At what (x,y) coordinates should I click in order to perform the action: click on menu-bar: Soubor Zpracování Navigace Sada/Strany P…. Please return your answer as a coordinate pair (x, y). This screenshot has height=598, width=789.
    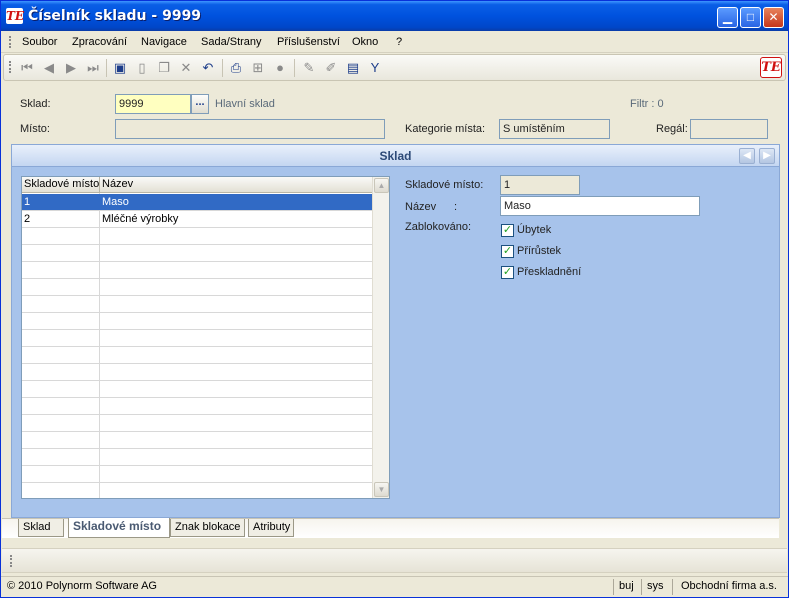
    Looking at the image, I should click on (394, 42).